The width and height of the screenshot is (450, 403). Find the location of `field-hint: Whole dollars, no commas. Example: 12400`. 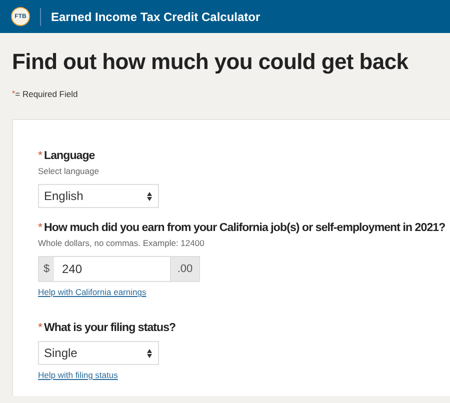

field-hint: Whole dollars, no commas. Example: 12400 is located at coordinates (122, 243).